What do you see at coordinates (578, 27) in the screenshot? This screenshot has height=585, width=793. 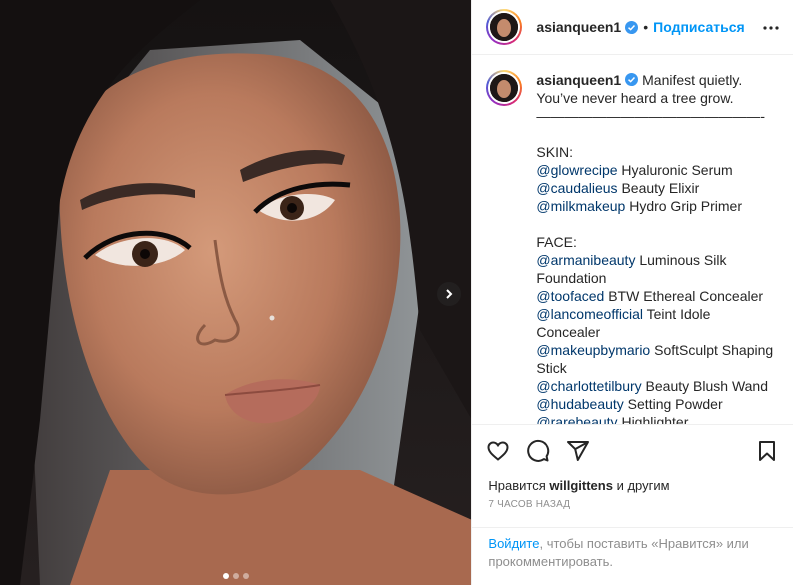 I see `author-username: asianqueen1` at bounding box center [578, 27].